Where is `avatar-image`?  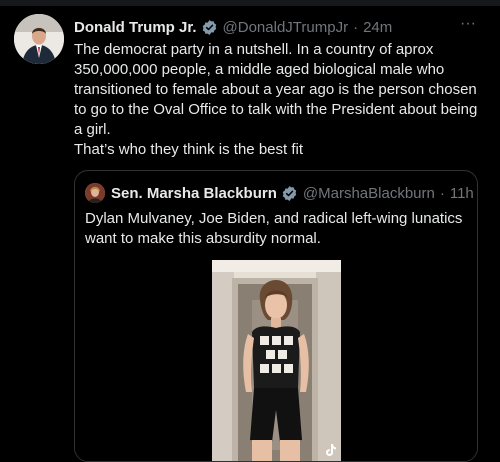
avatar-image is located at coordinates (39, 39).